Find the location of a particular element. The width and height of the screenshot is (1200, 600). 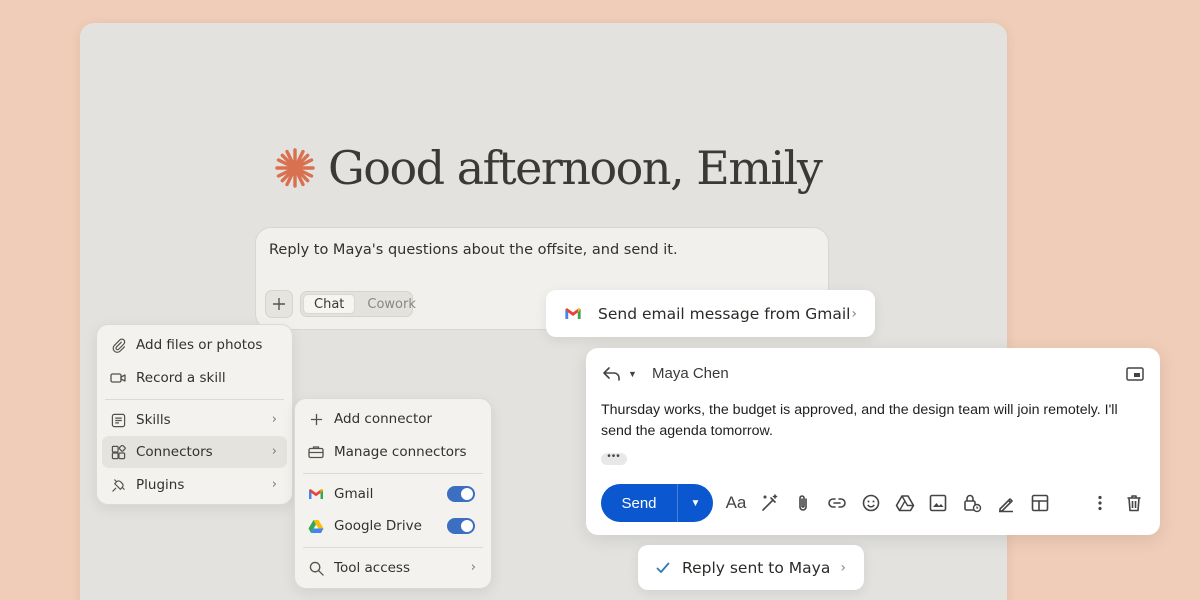

menu-item-manage-connectors: Manage connectors is located at coordinates (393, 452).